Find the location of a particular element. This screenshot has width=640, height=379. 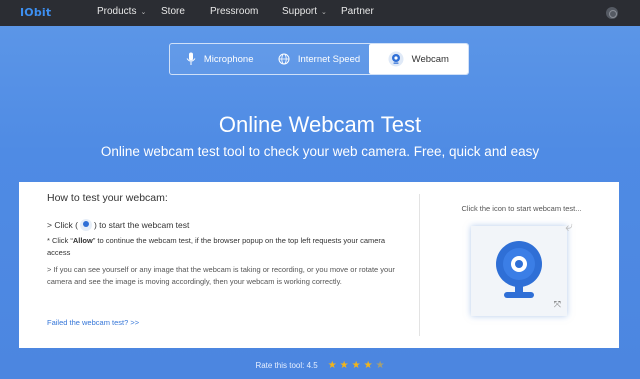

rating-label: Rate this tool: 4.5 is located at coordinates (286, 365).